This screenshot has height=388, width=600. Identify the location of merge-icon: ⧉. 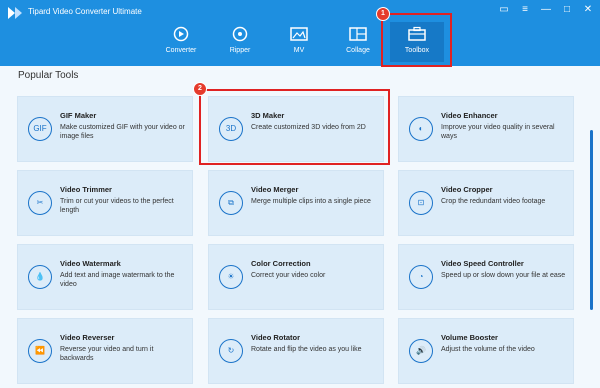
(231, 203).